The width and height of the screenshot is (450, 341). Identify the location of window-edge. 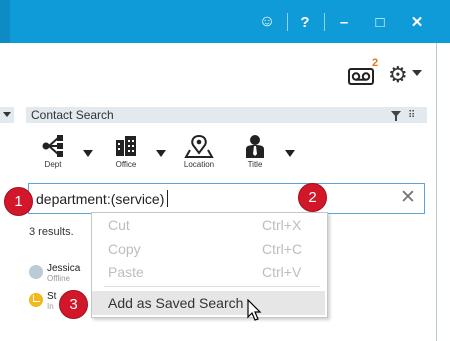
(436, 192).